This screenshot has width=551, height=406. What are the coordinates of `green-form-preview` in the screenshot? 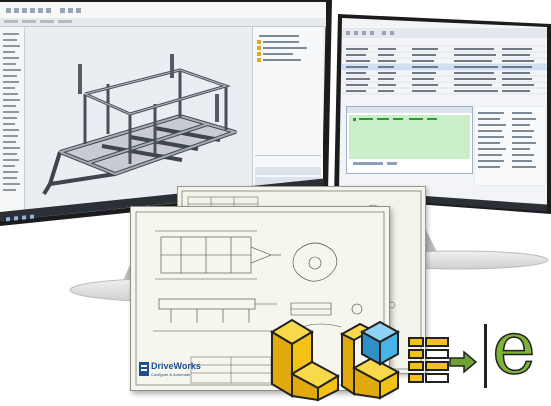 It's located at (409, 140).